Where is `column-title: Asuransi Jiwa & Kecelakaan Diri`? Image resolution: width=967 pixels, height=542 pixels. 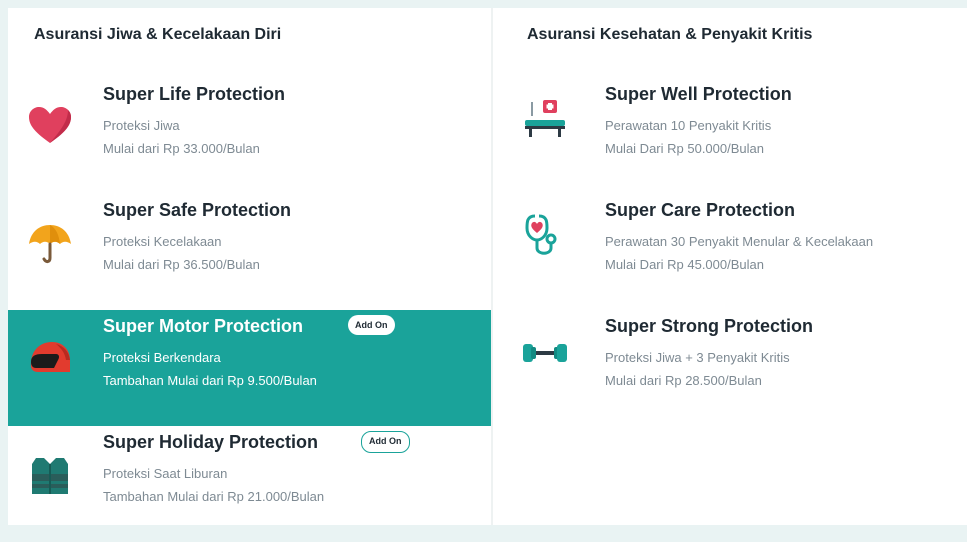
column-title: Asuransi Jiwa & Kecelakaan Diri is located at coordinates (158, 34).